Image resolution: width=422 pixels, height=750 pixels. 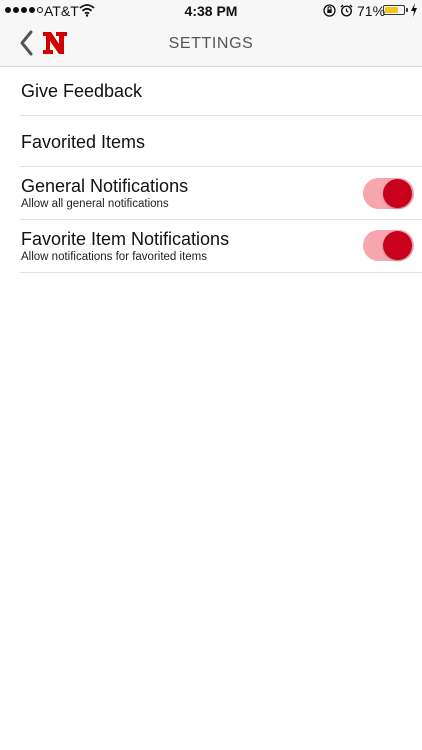 I want to click on general-notifications-label: General Notifications, so click(x=105, y=186).